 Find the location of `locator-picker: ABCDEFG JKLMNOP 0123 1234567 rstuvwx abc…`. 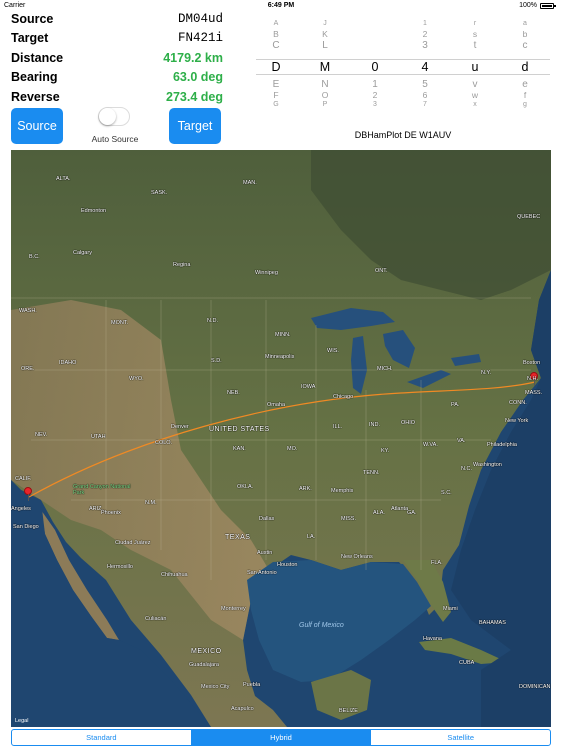

locator-picker: ABCDEFG JKLMNOP 0123 1234567 rstuvwx abc… is located at coordinates (403, 64).